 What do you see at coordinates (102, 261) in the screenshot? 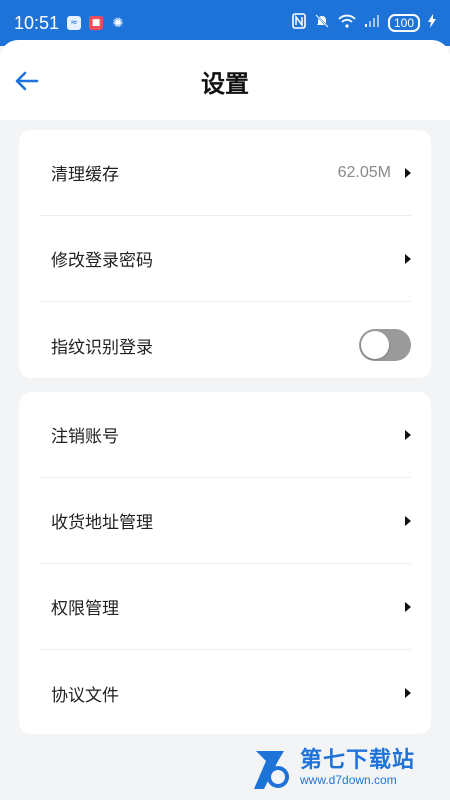
I see `change-password-label: 修改登录密码` at bounding box center [102, 261].